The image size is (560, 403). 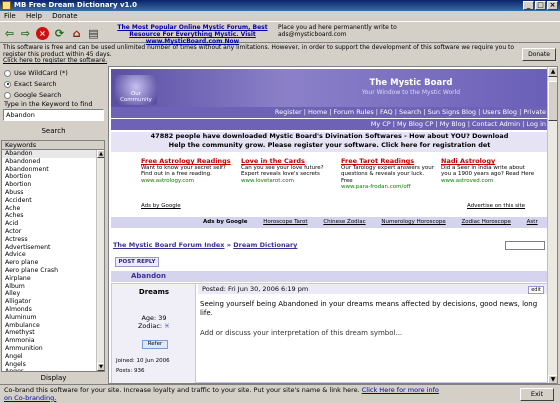 I want to click on refer-button: Refer, so click(x=155, y=344).